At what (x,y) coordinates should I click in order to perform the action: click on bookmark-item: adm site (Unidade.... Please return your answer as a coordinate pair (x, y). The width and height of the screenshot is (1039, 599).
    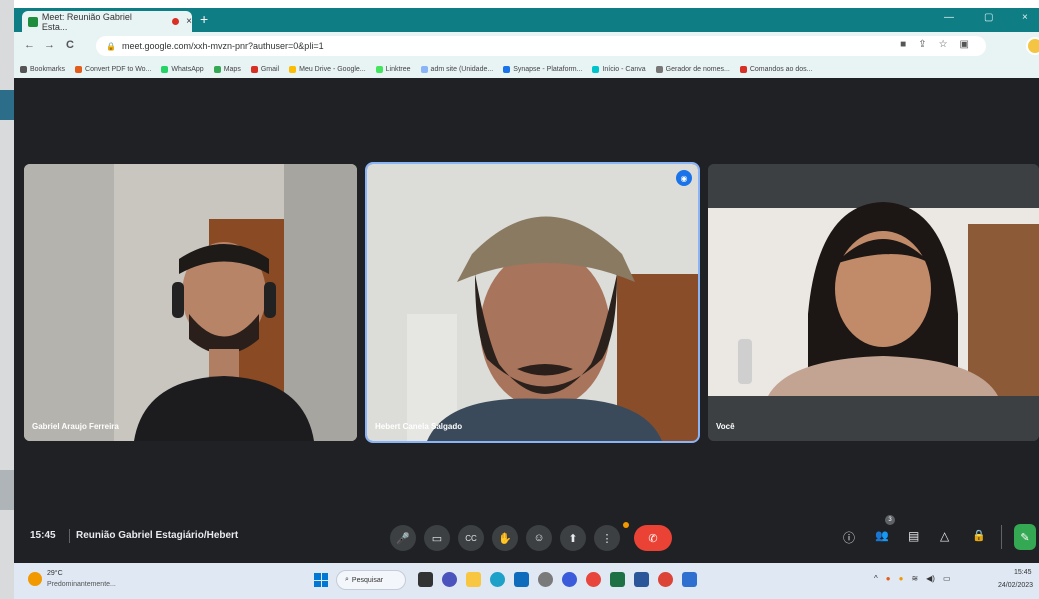
    Looking at the image, I should click on (456, 69).